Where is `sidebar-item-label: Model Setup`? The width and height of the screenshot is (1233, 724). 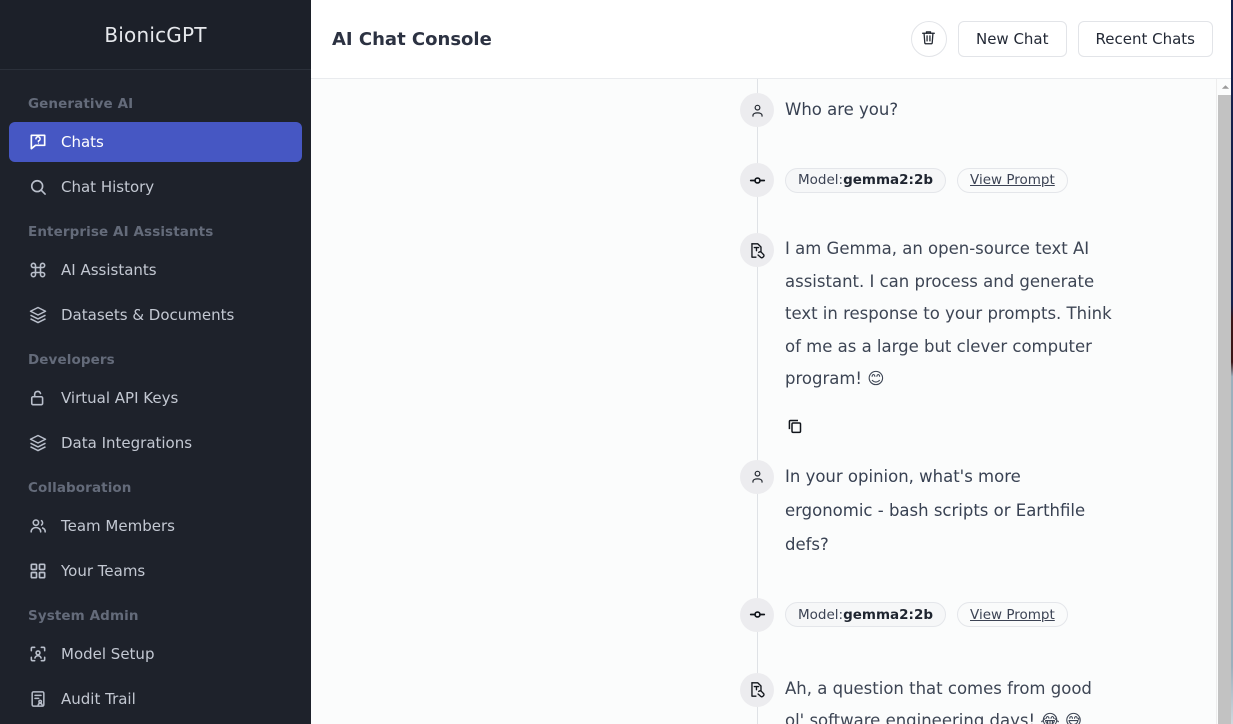
sidebar-item-label: Model Setup is located at coordinates (108, 654).